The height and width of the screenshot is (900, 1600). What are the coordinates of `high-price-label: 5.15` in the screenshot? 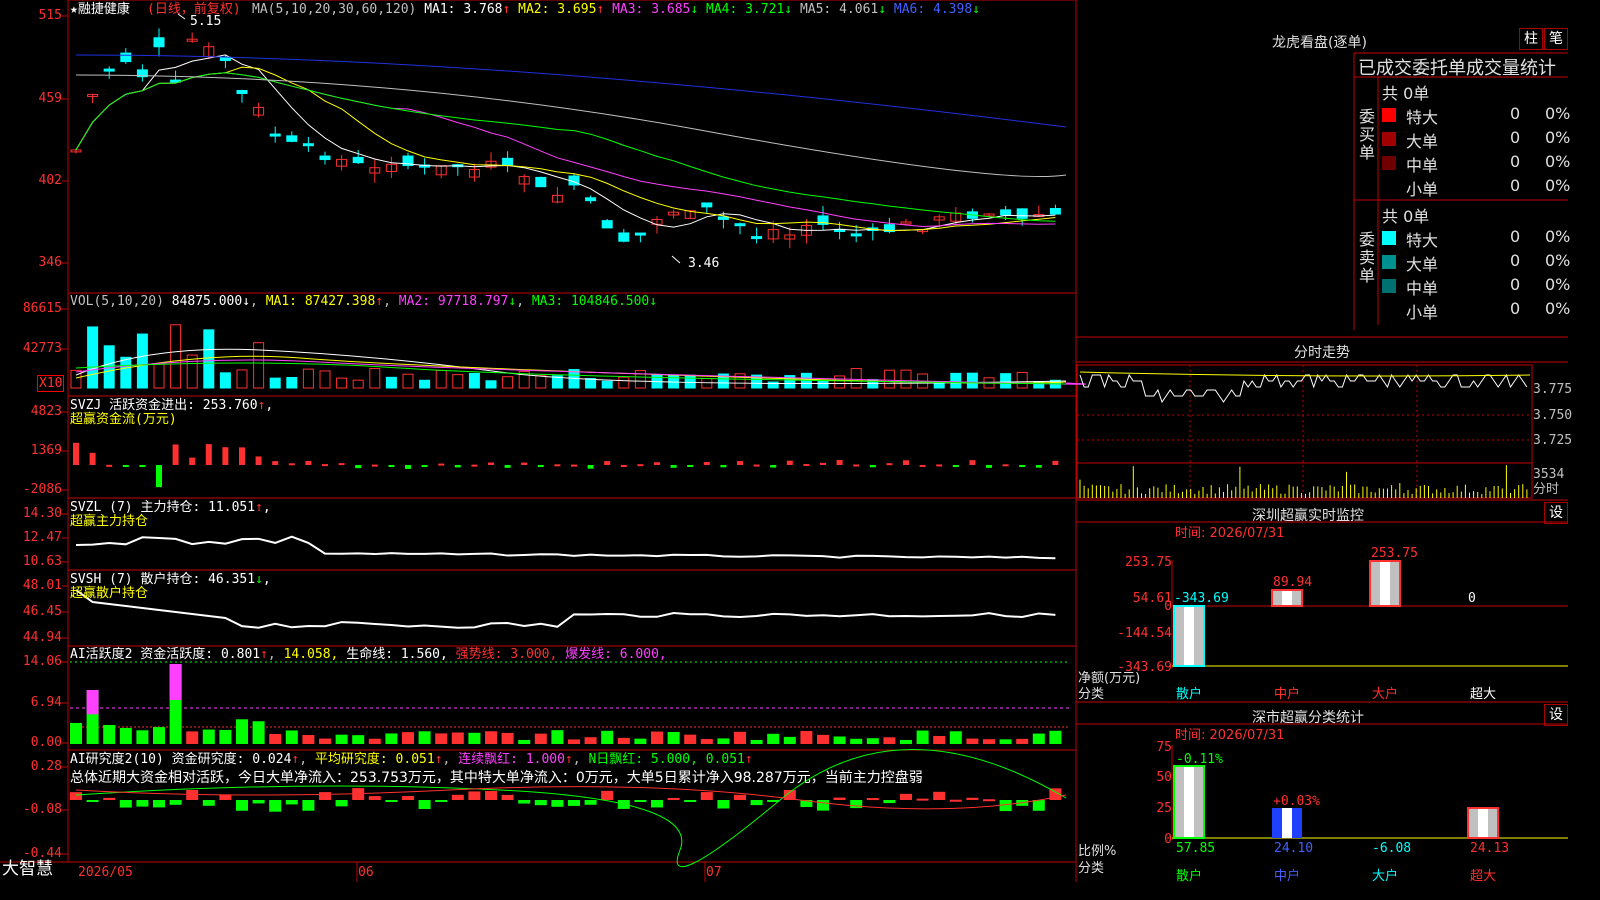 It's located at (206, 21).